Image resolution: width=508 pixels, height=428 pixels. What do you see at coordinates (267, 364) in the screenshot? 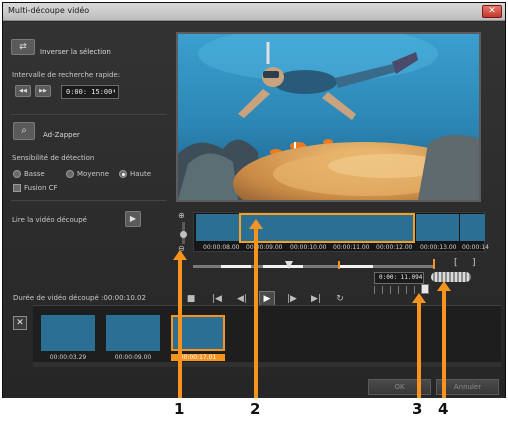
I see `tray-scrollbar` at bounding box center [267, 364].